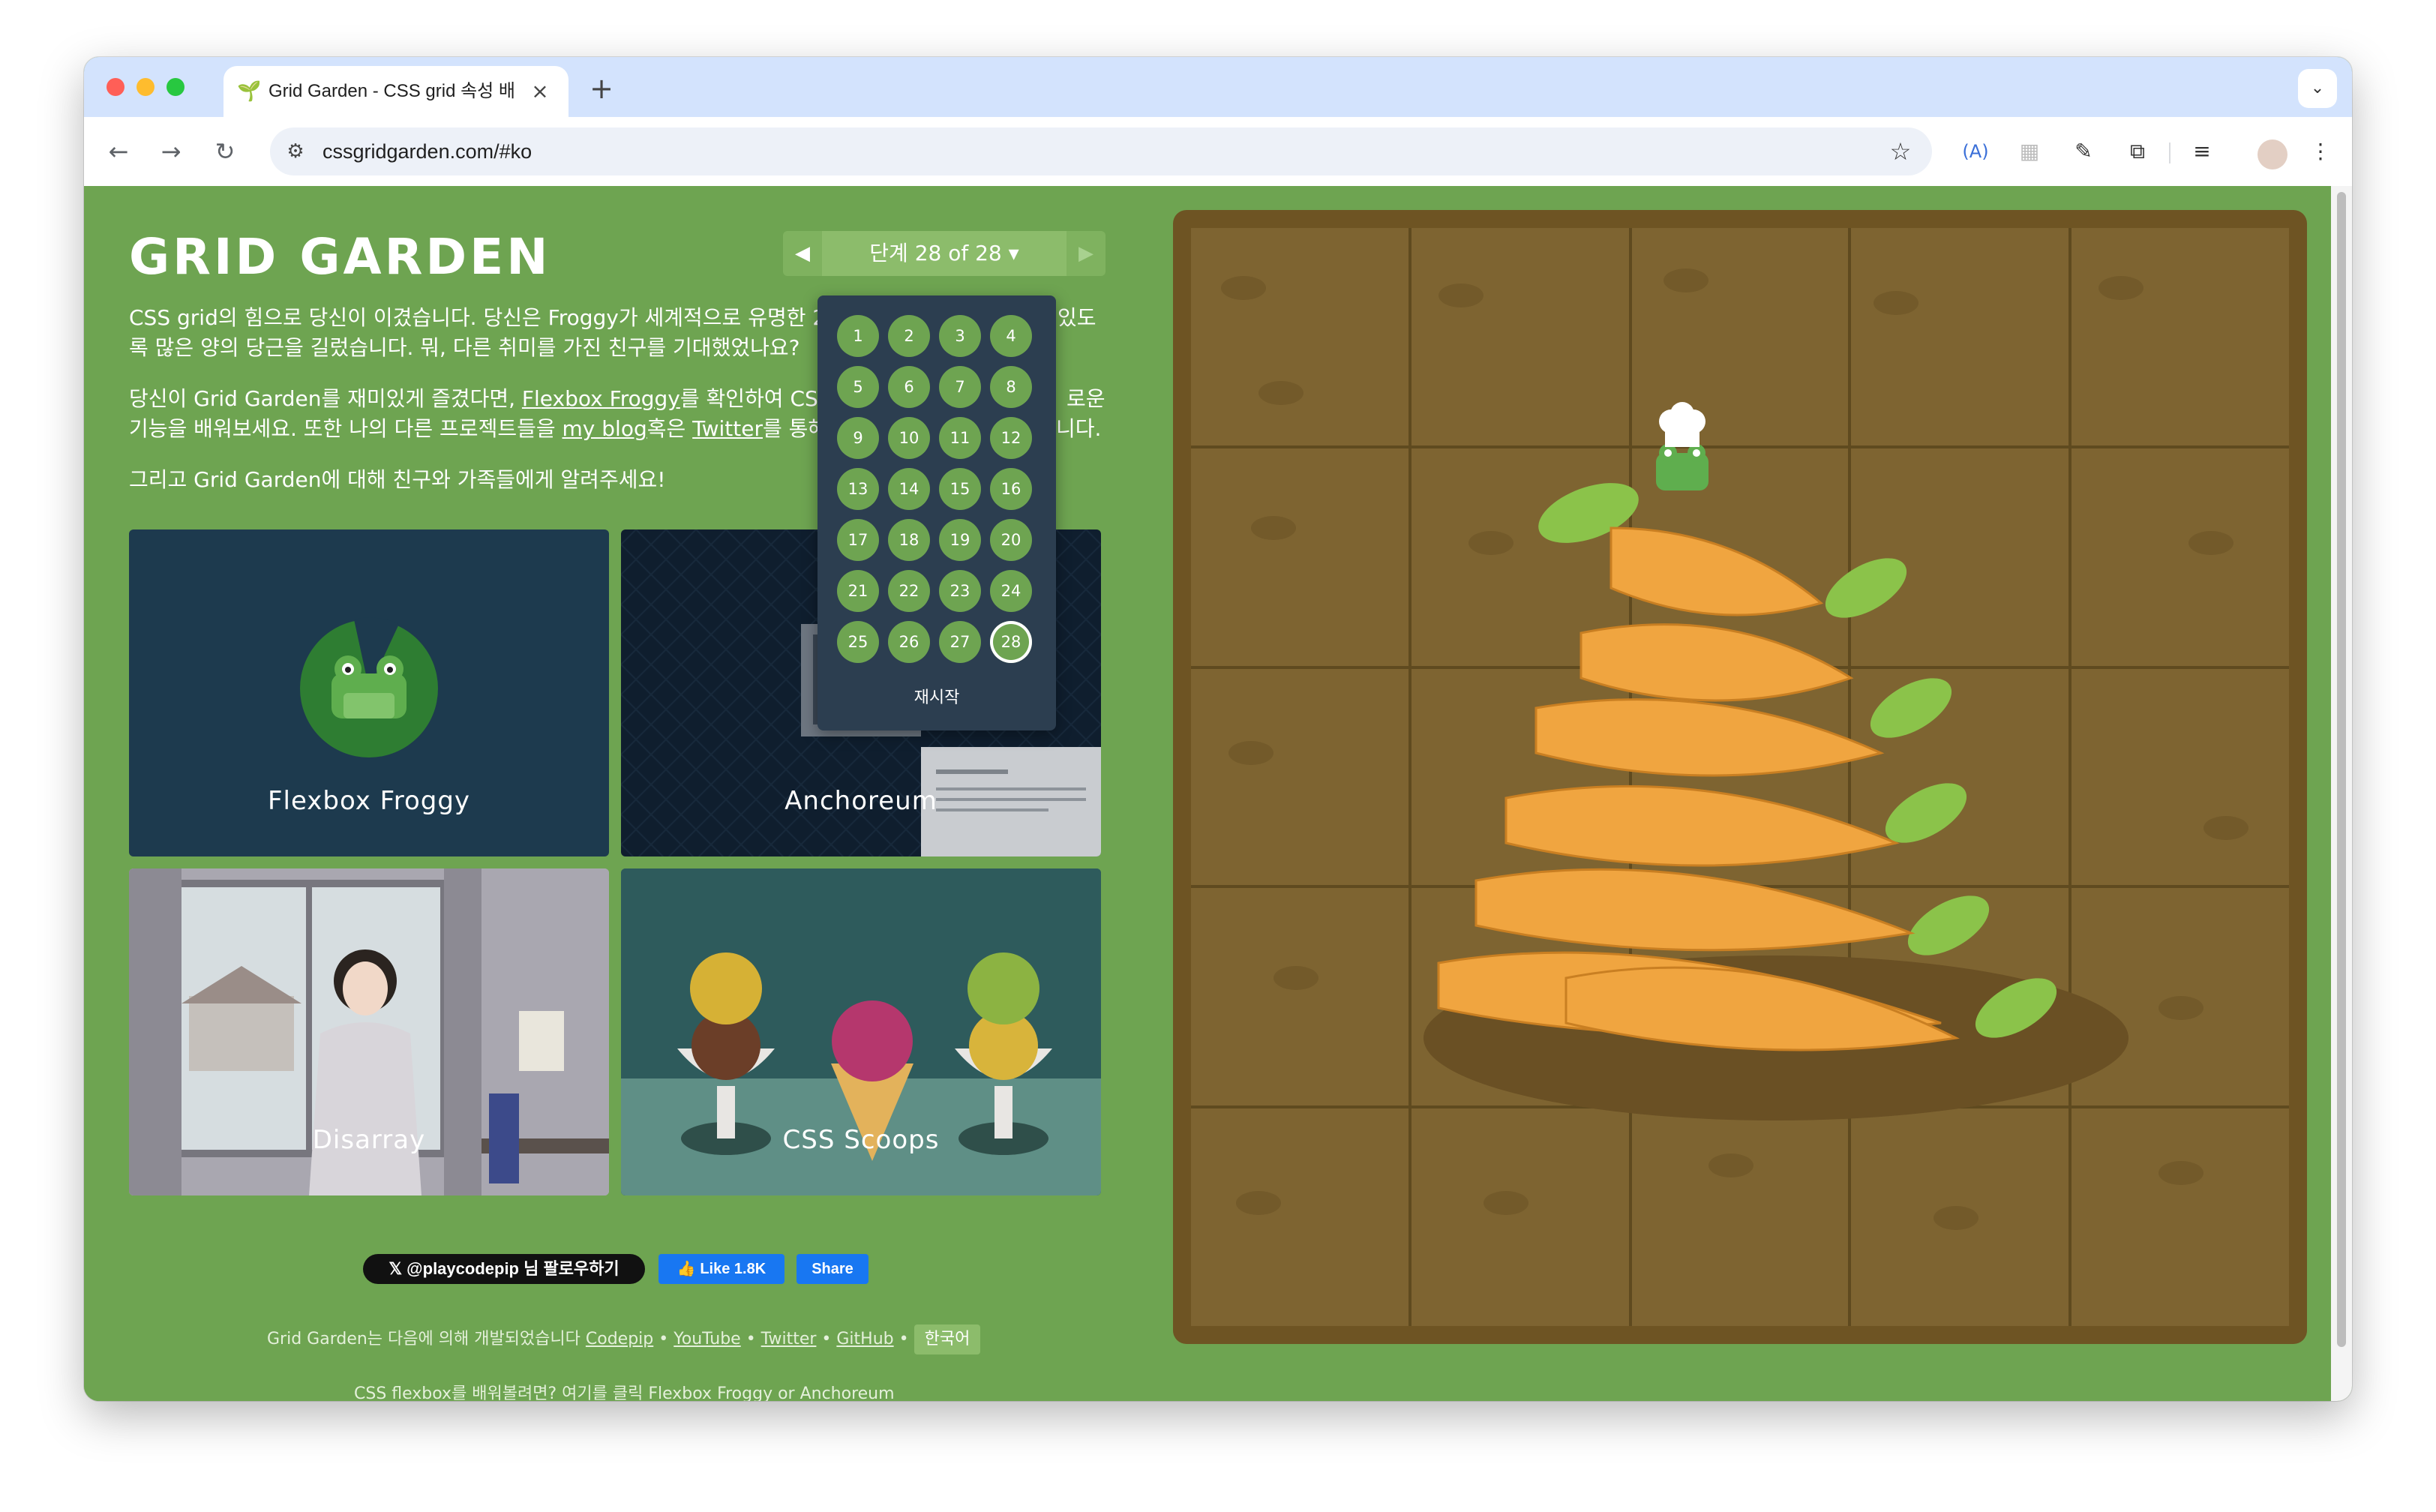  What do you see at coordinates (369, 1032) in the screenshot?
I see `disarray-card: Disarray` at bounding box center [369, 1032].